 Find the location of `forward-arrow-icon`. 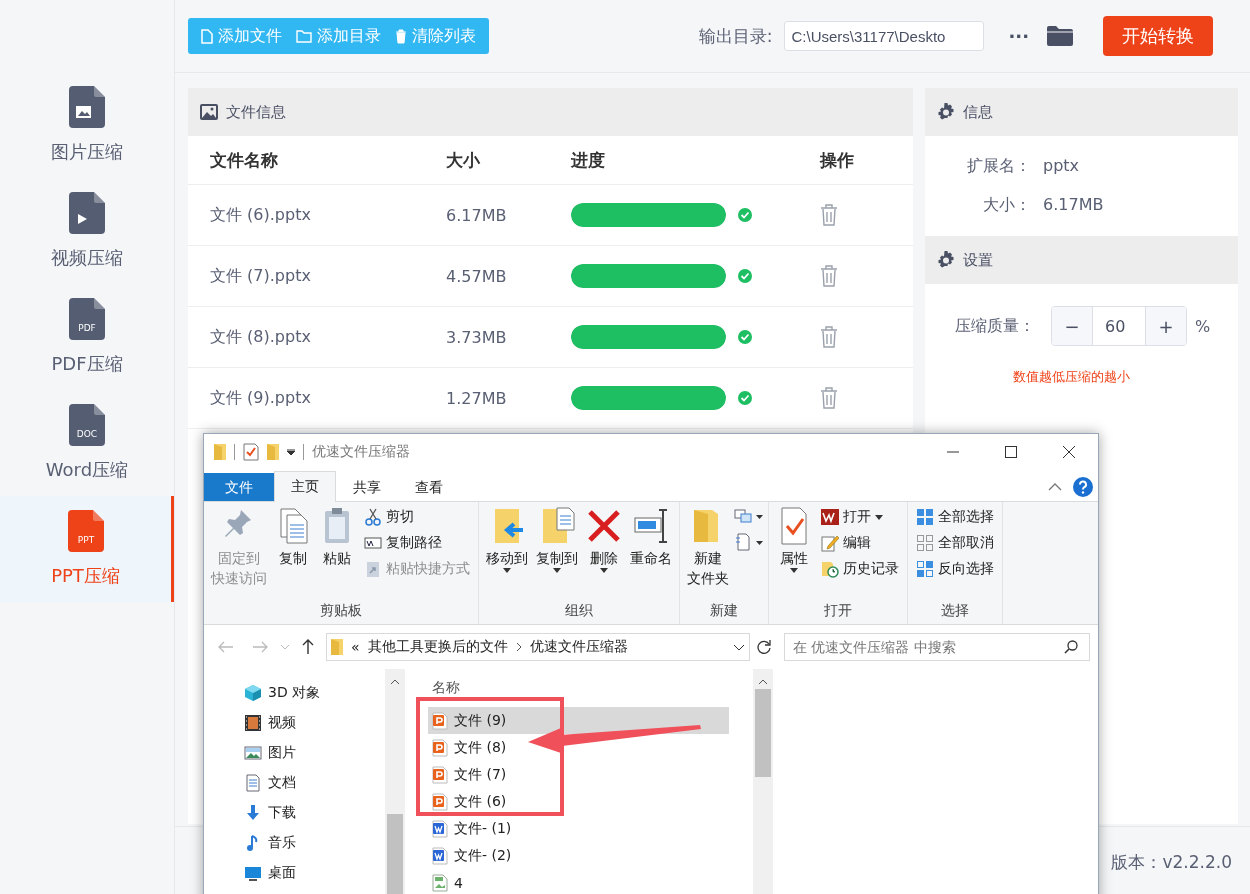

forward-arrow-icon is located at coordinates (260, 647).